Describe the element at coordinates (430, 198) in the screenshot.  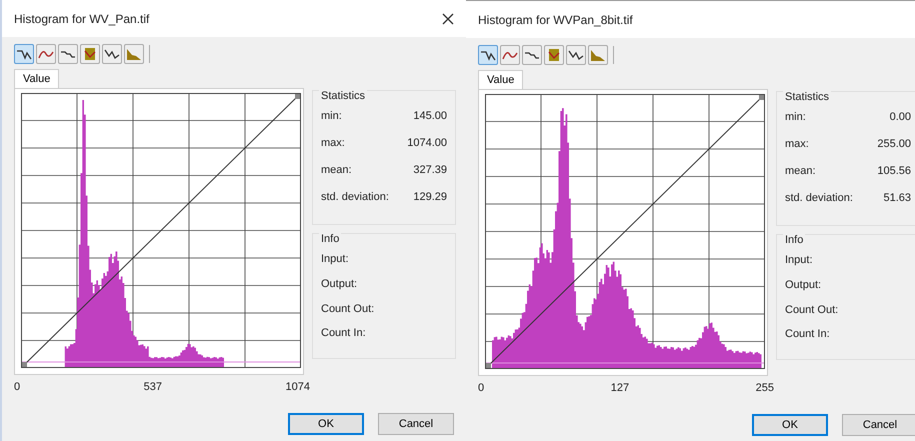
I see `stat-value: 129.29` at that location.